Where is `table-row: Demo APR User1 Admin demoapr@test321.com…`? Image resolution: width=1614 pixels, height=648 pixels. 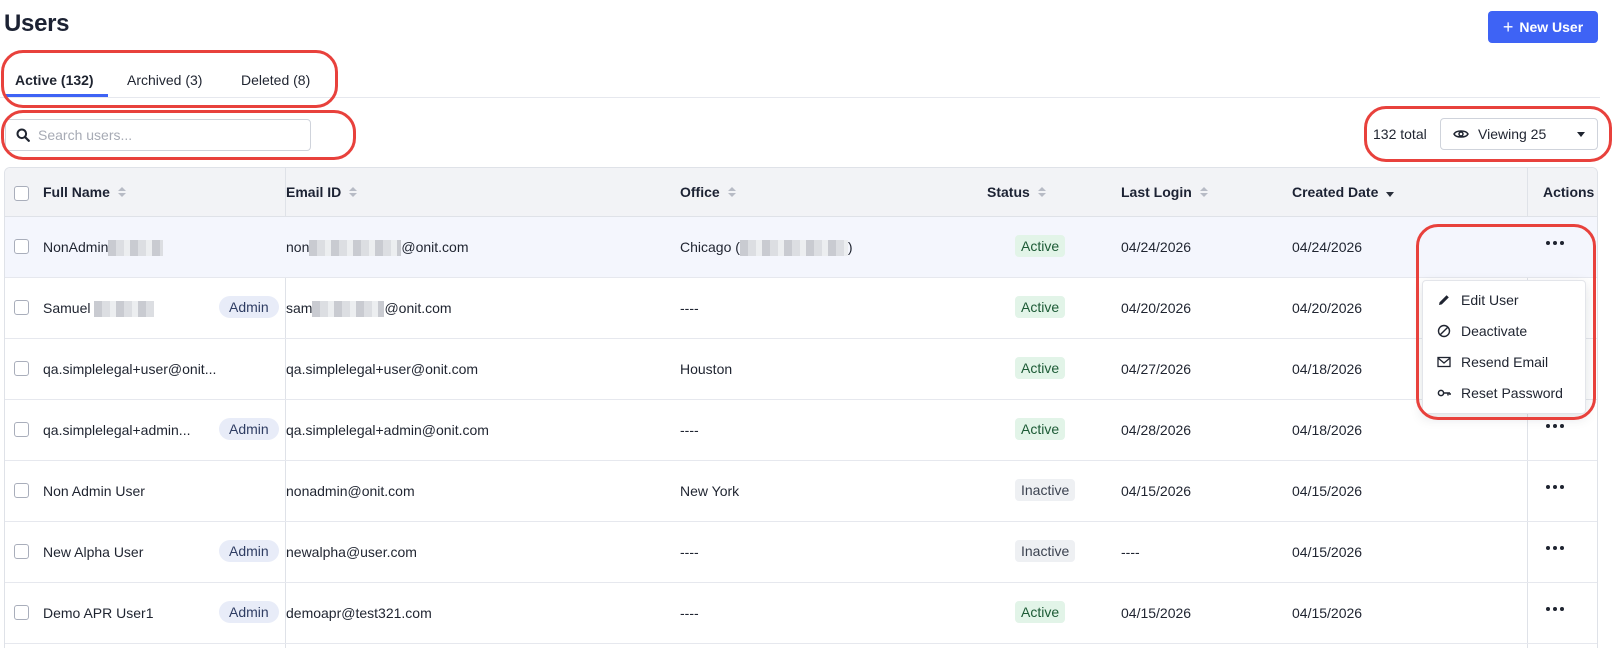
table-row: Demo APR User1 Admin demoapr@test321.com… is located at coordinates (801, 613).